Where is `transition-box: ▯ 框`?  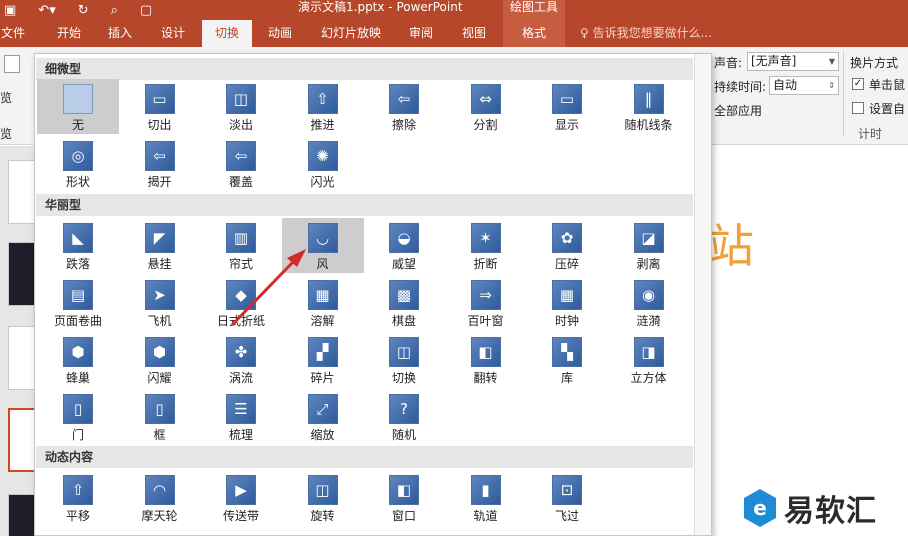
transition-box: ▯ 框 is located at coordinates (160, 416).